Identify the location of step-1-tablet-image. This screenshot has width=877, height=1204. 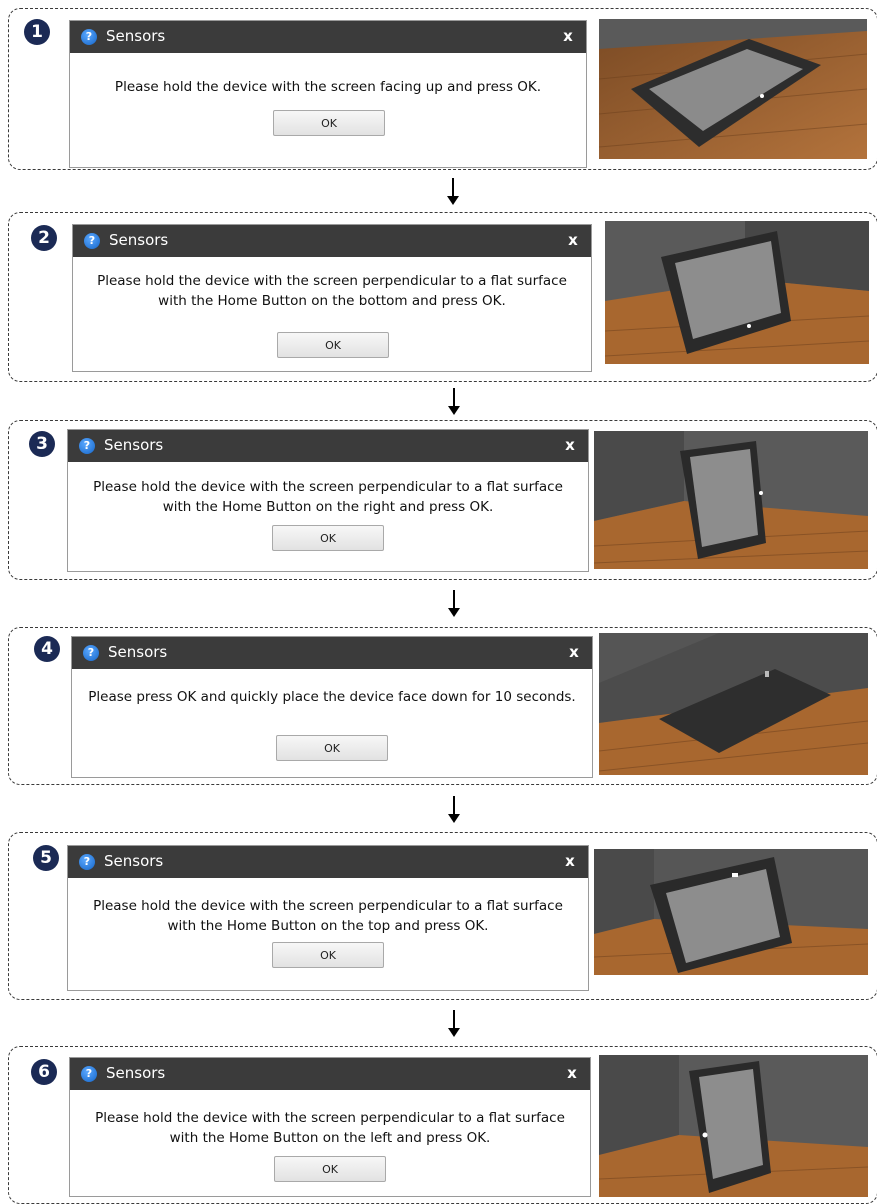
(733, 89).